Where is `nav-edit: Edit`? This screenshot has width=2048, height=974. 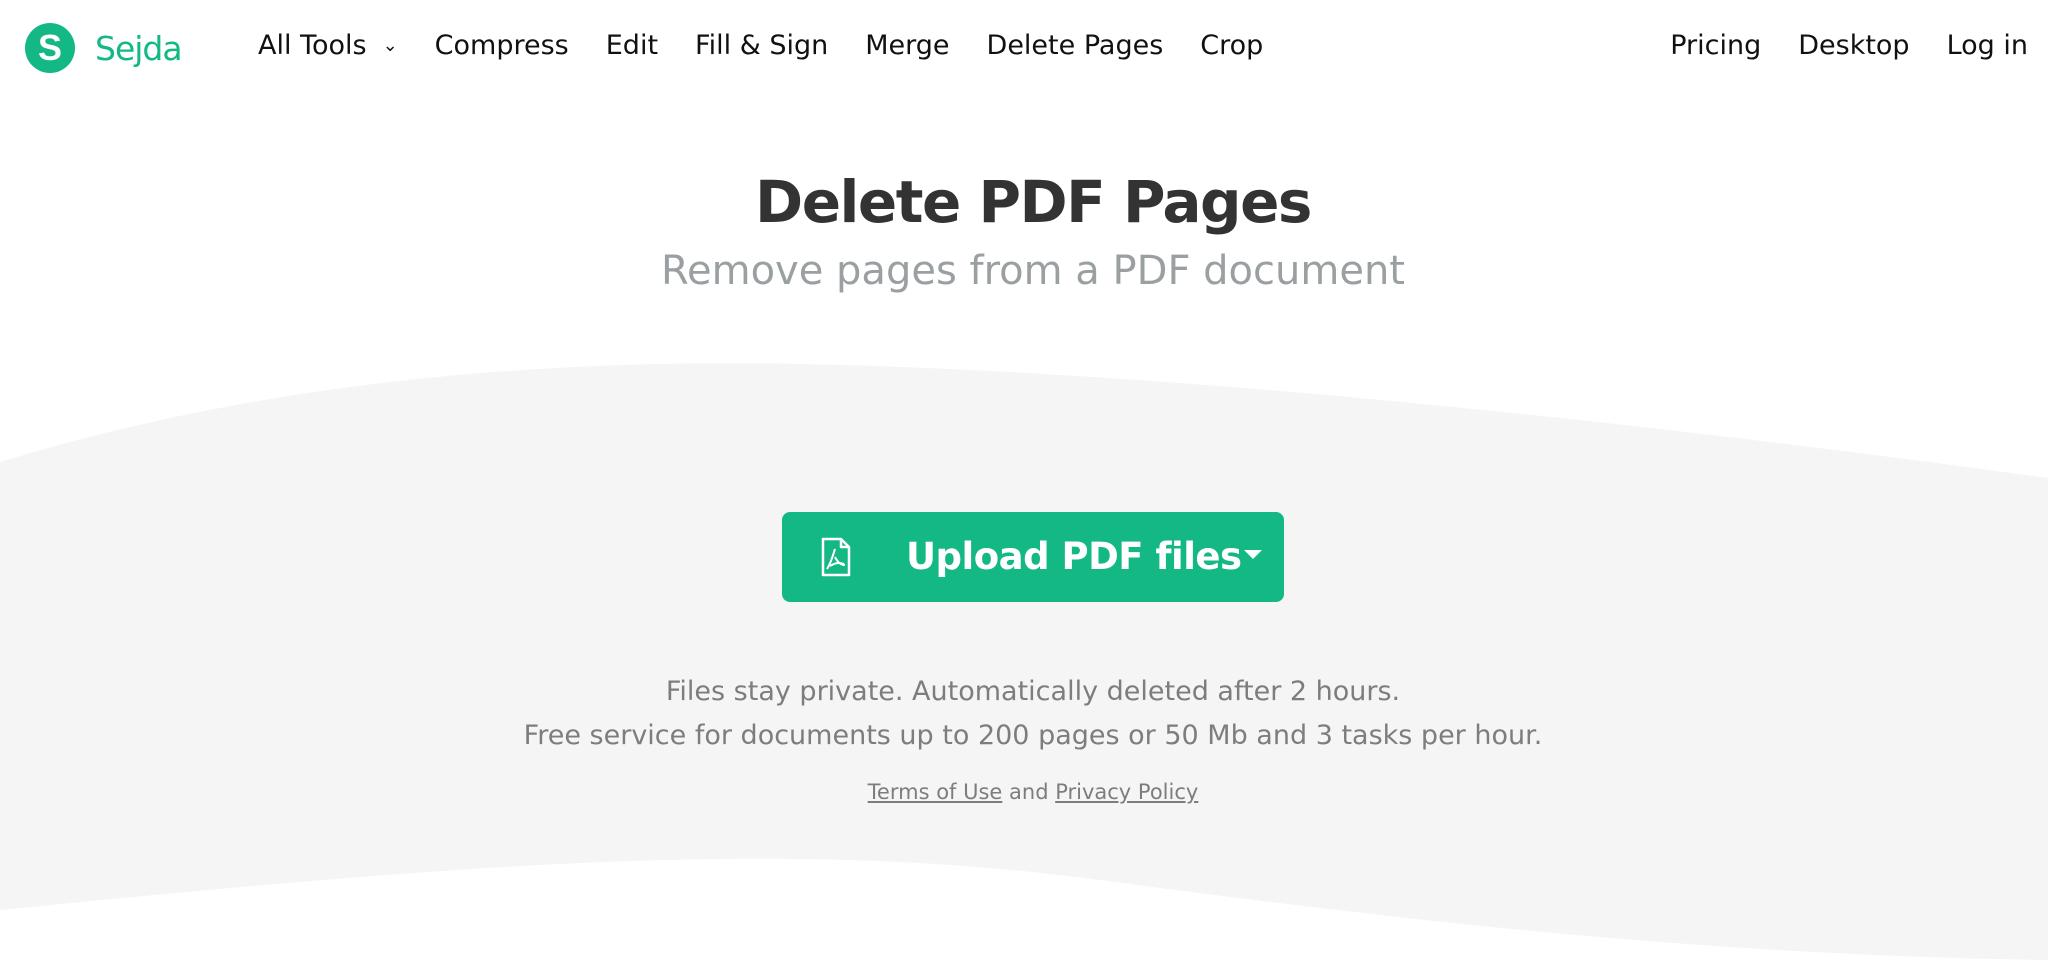 nav-edit: Edit is located at coordinates (632, 45).